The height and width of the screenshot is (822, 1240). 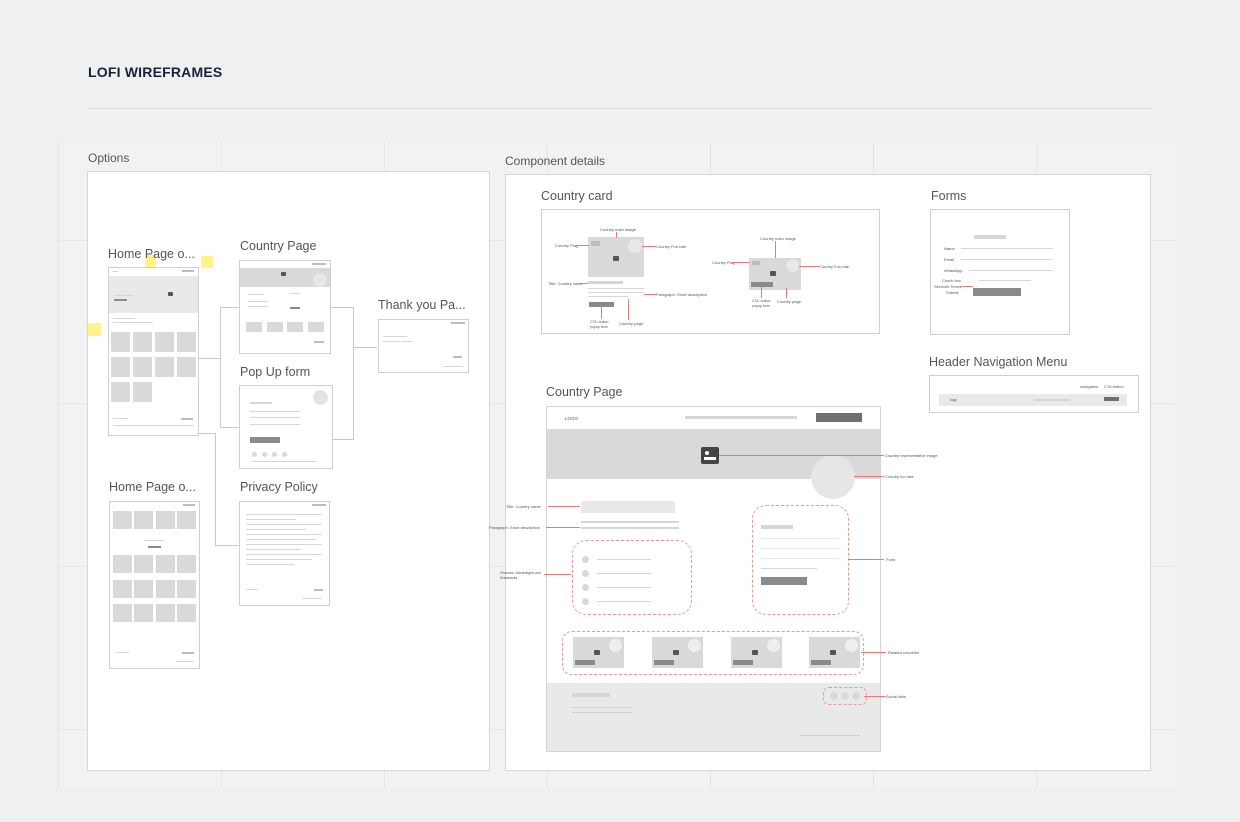 I want to click on frame-title-header-nav: Header Navigation Menu, so click(x=998, y=362).